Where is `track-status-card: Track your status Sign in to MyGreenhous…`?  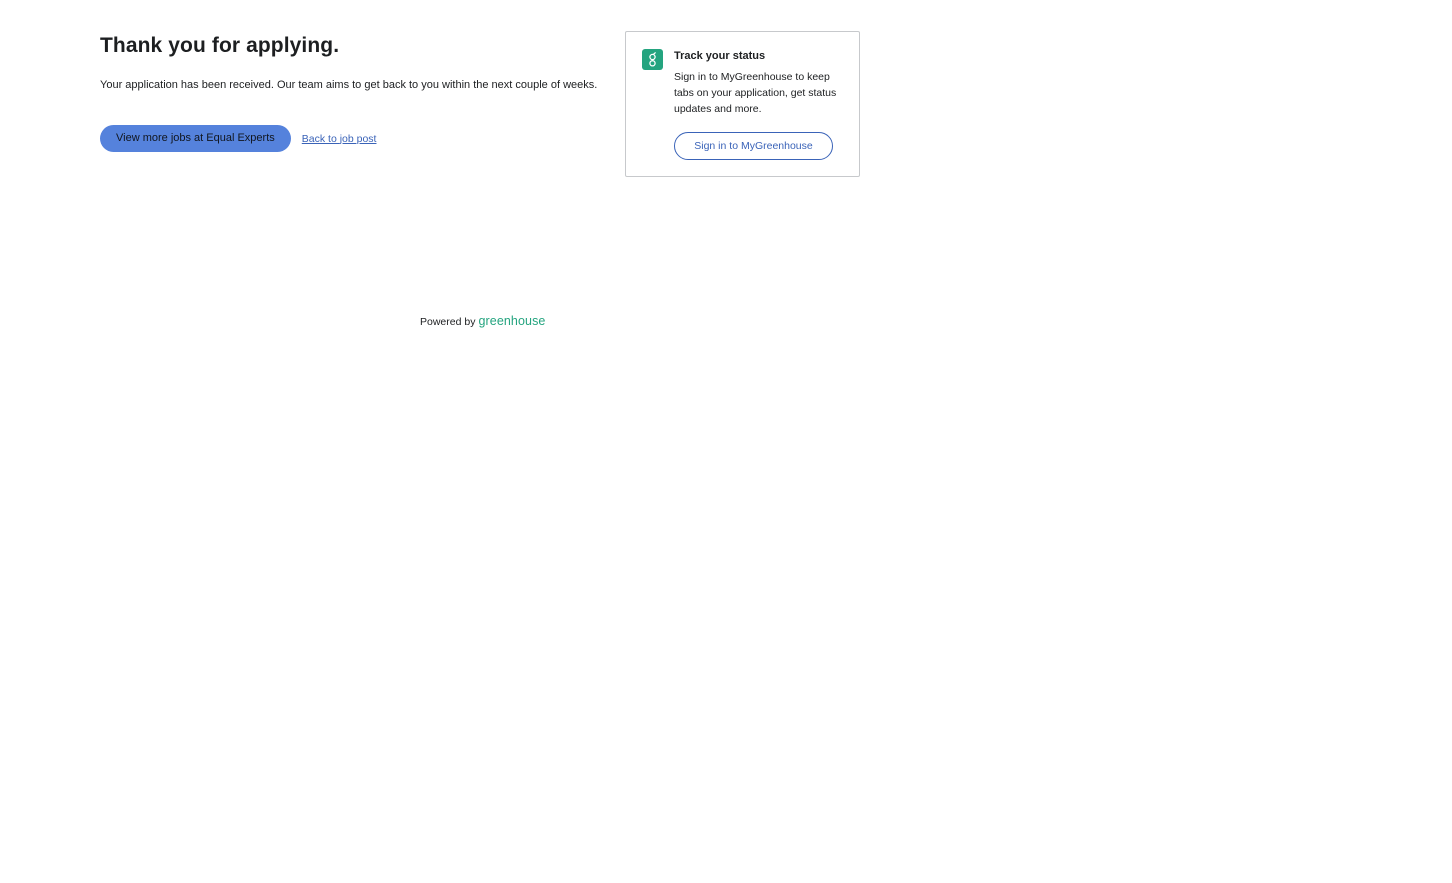
track-status-card: Track your status Sign in to MyGreenhous… is located at coordinates (742, 104).